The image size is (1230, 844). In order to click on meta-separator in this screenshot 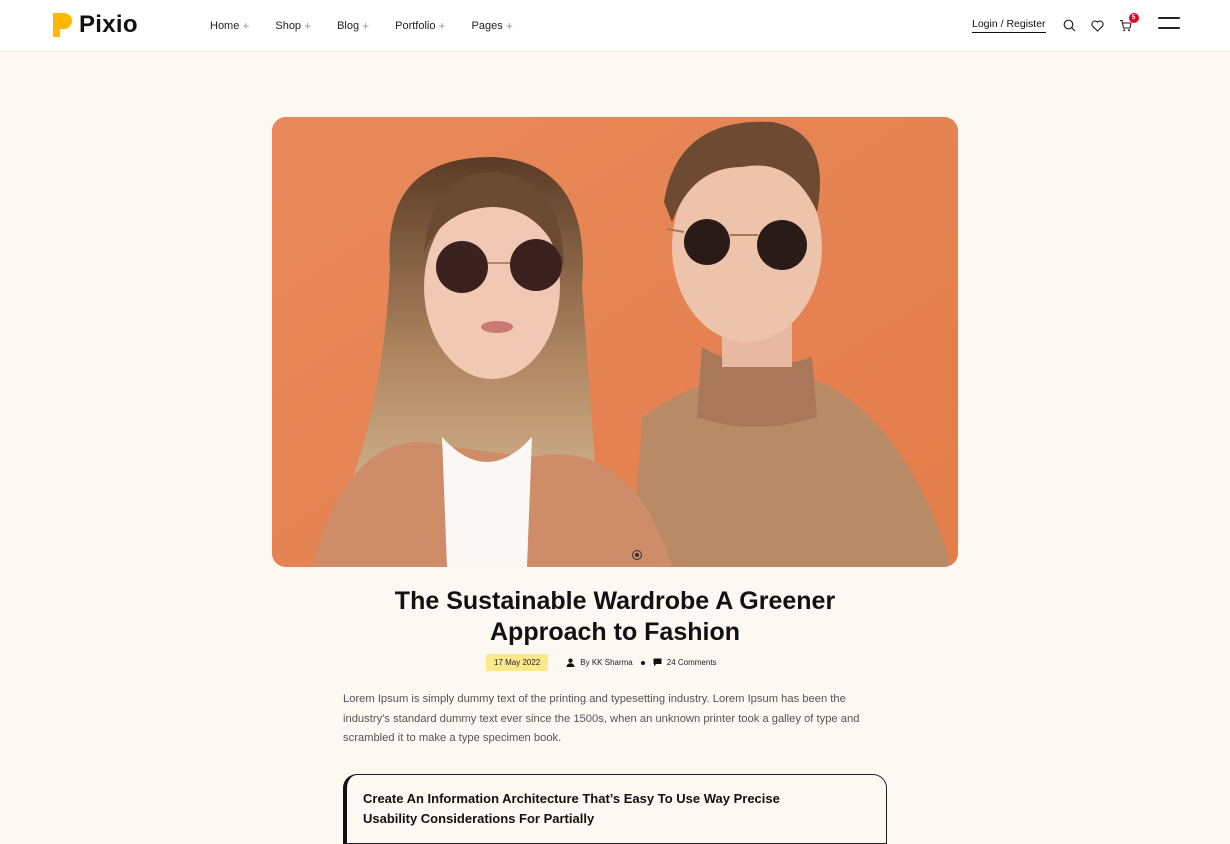, I will do `click(642, 662)`.